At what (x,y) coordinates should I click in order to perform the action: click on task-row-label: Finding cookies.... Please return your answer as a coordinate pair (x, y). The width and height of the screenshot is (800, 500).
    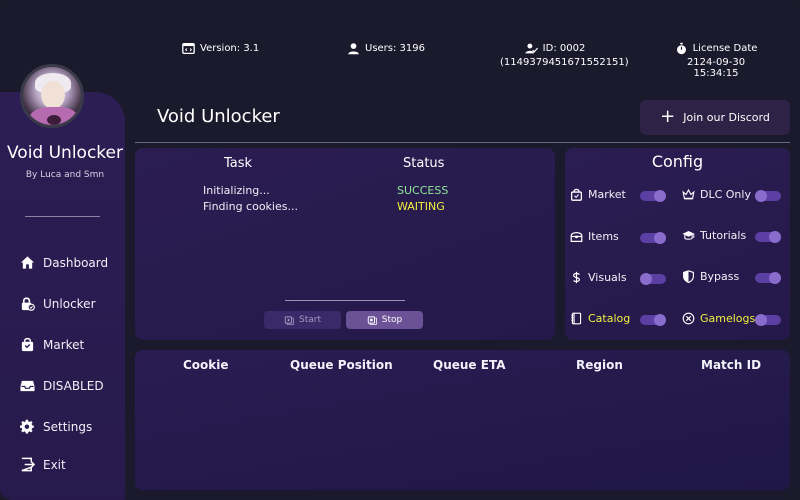
    Looking at the image, I should click on (250, 206).